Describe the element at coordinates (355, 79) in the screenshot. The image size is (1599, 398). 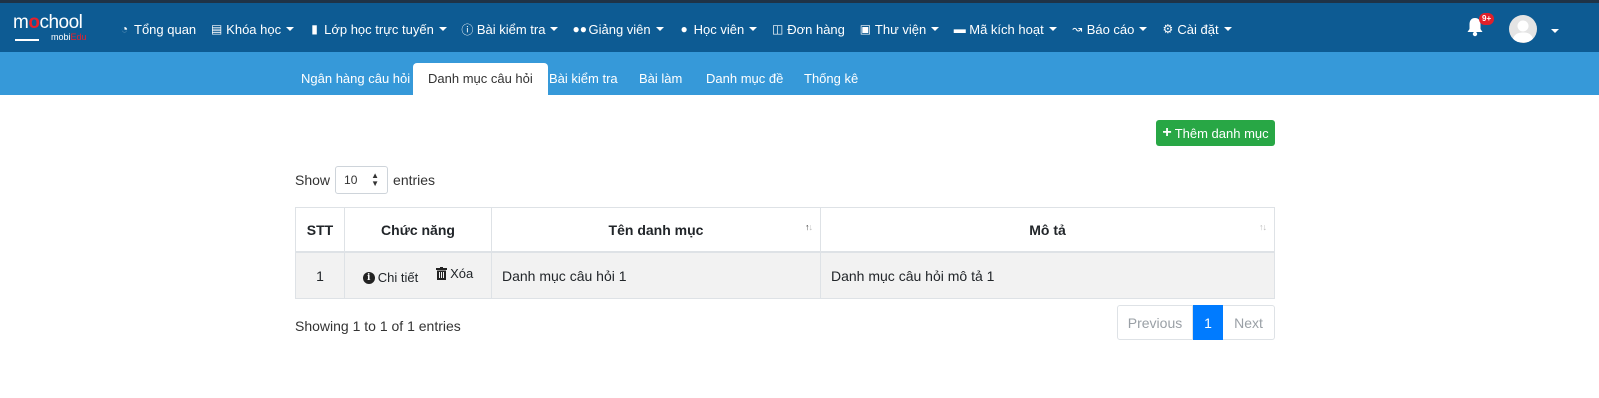
I see `tab-question-bank: Ngân hàng câu hỏi` at that location.